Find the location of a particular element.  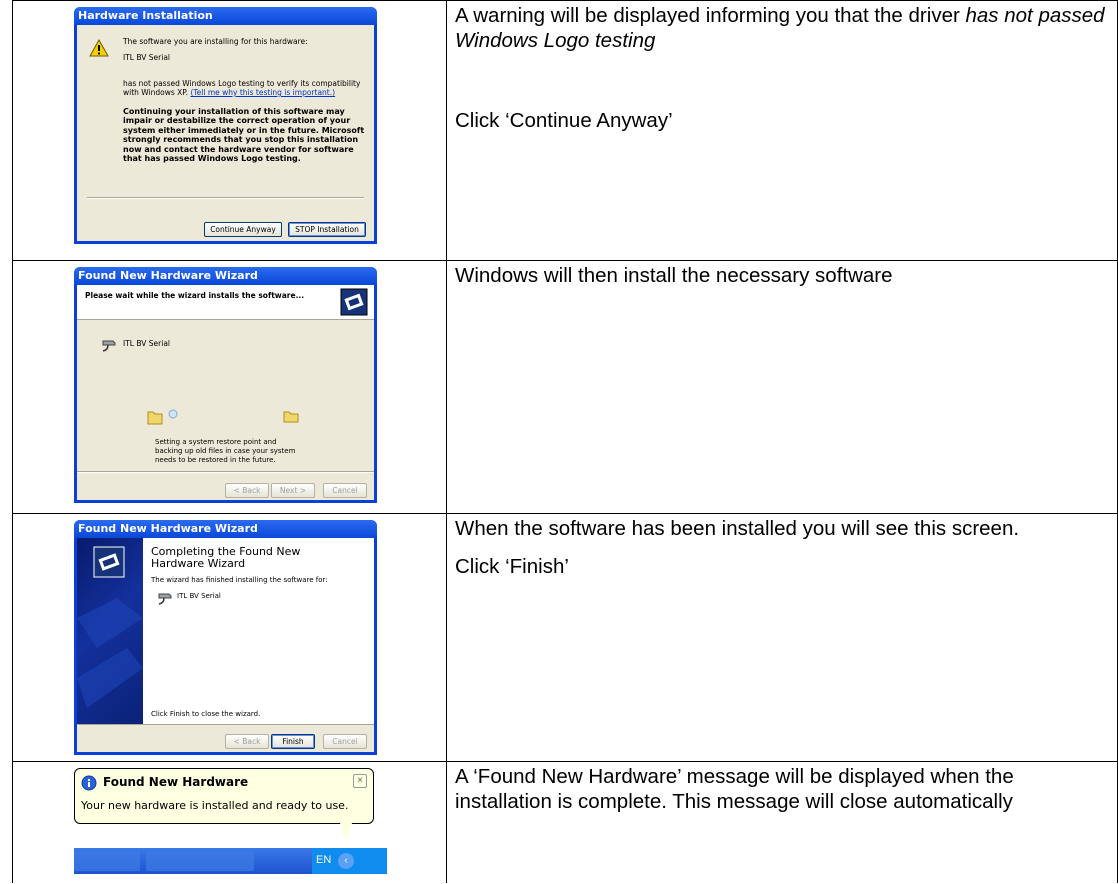

description-p2: Click ‘Continue Anyway’ is located at coordinates (564, 120).